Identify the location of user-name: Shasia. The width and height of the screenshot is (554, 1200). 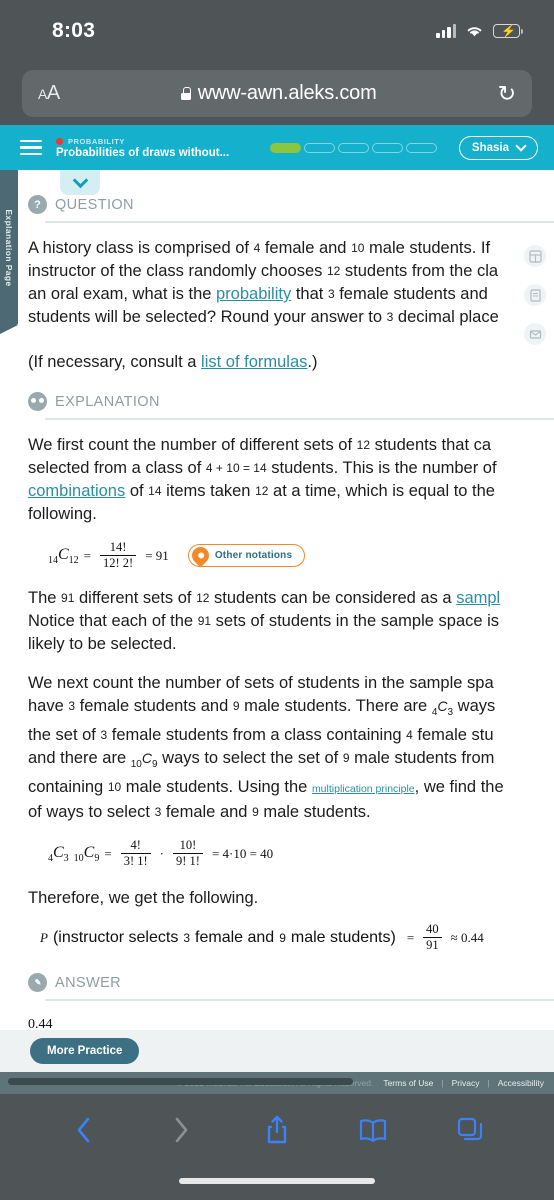
(490, 147).